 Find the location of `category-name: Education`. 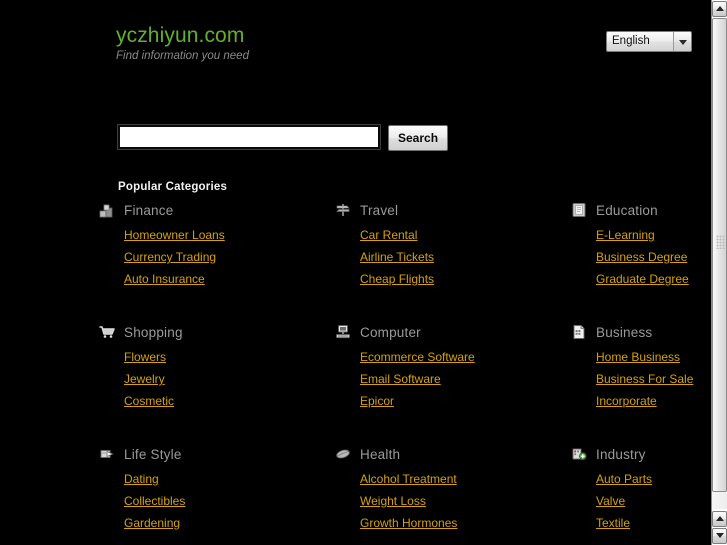

category-name: Education is located at coordinates (627, 210).